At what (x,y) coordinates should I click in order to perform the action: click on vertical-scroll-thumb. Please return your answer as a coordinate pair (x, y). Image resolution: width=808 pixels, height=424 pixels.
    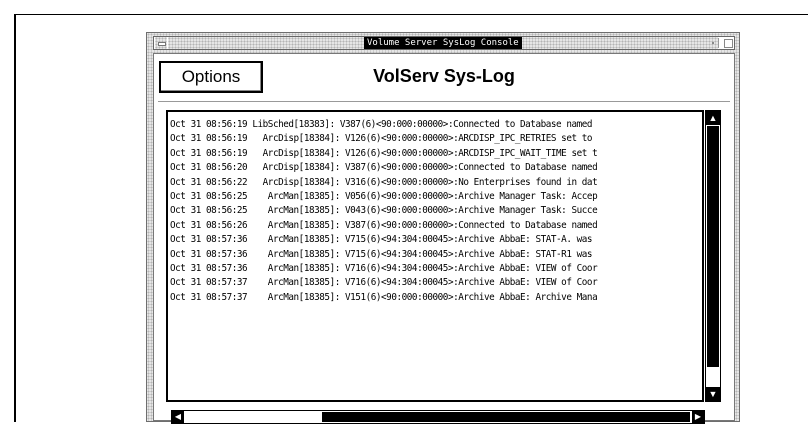
    Looking at the image, I should click on (713, 246).